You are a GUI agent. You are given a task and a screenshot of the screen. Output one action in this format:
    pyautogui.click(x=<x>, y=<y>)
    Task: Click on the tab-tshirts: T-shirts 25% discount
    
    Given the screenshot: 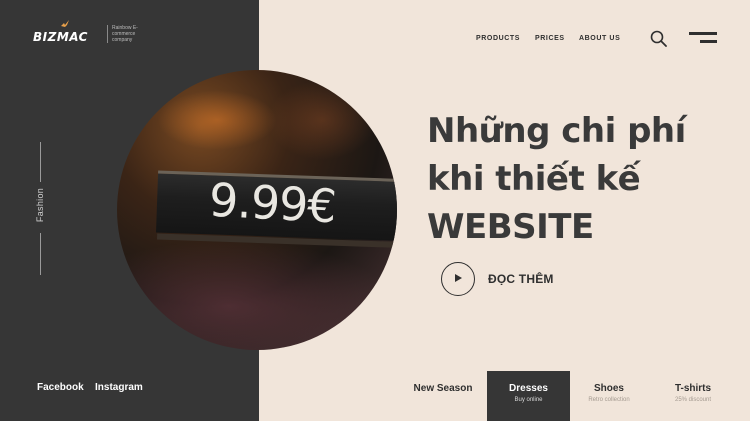 What is the action you would take?
    pyautogui.click(x=693, y=396)
    